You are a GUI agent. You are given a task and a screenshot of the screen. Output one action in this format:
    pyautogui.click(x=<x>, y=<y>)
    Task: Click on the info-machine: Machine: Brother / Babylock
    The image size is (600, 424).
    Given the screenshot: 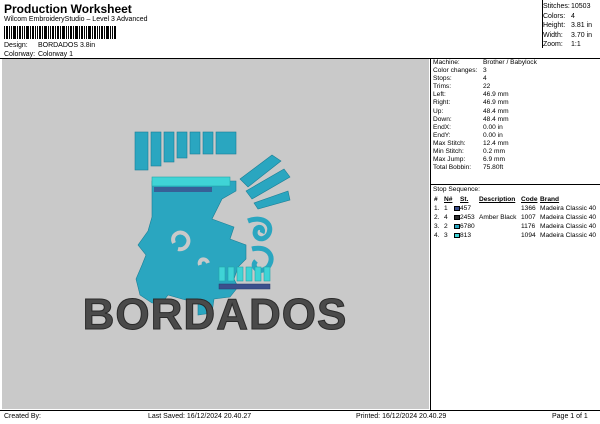 What is the action you would take?
    pyautogui.click(x=485, y=62)
    